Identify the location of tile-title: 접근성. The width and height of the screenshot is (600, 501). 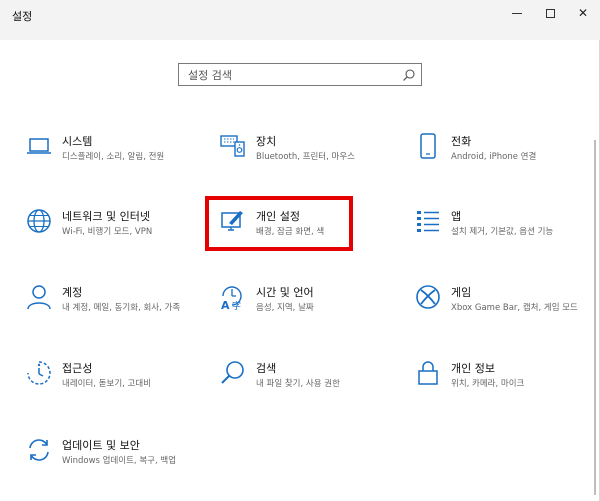
(77, 368).